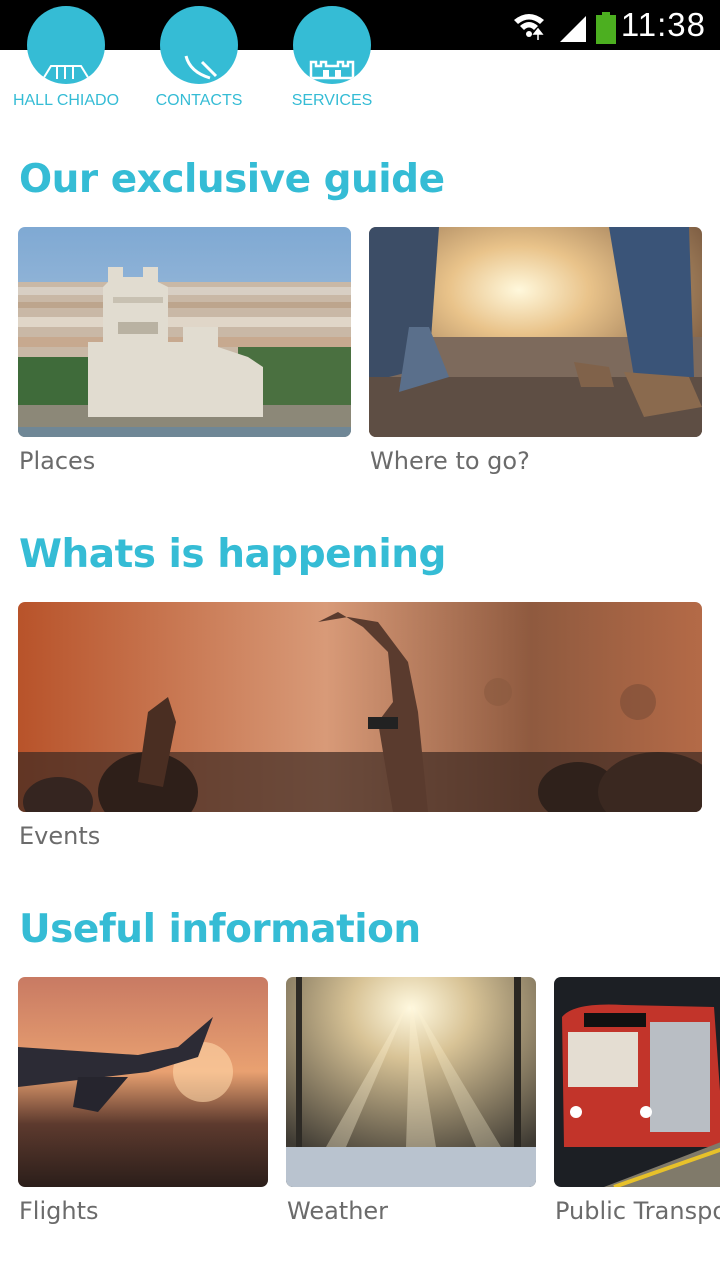  I want to click on signal-icon, so click(573, 29).